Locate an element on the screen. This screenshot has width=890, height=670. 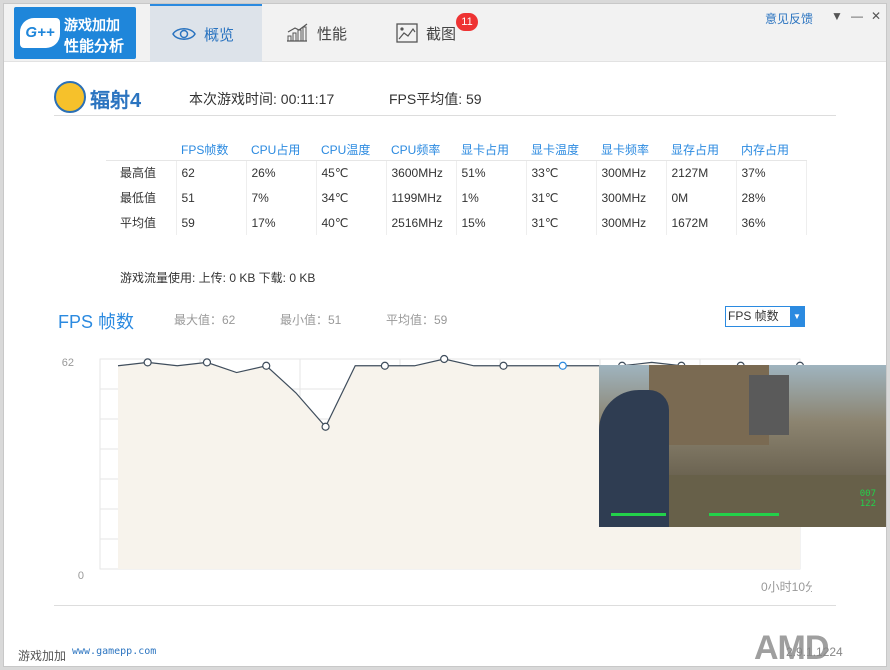
top-bar: G++ 游戏加加 性能分析 概览 性能 截图 11 意见反馈 ▼ — ✕ is located at coordinates (445, 33).